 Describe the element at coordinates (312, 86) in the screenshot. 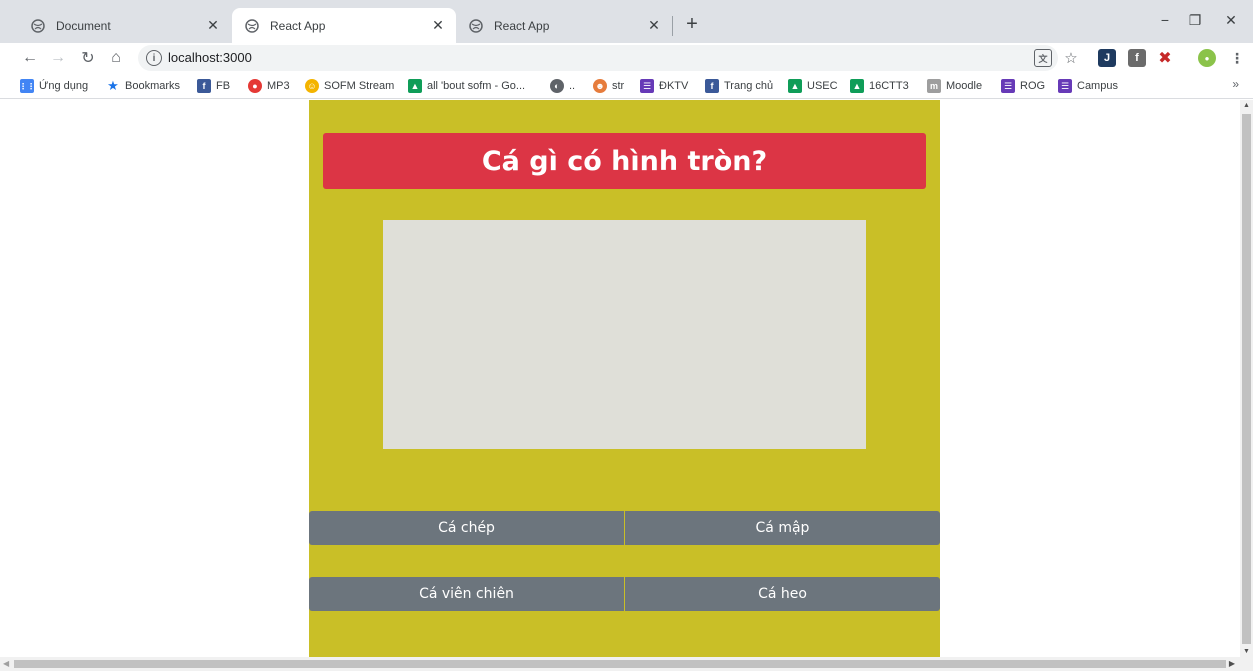

I see `sofm-icon: ☺` at that location.